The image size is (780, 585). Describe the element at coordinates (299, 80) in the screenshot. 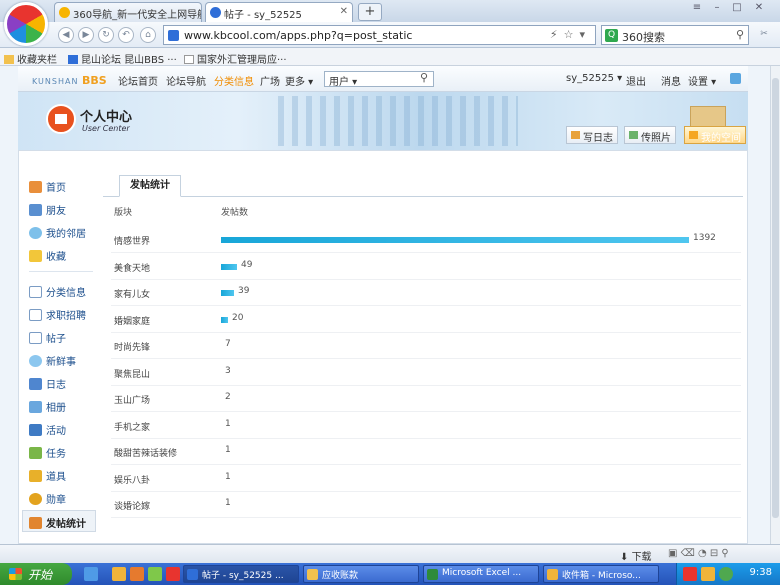

I see `nav-more: 更多 ▾` at that location.